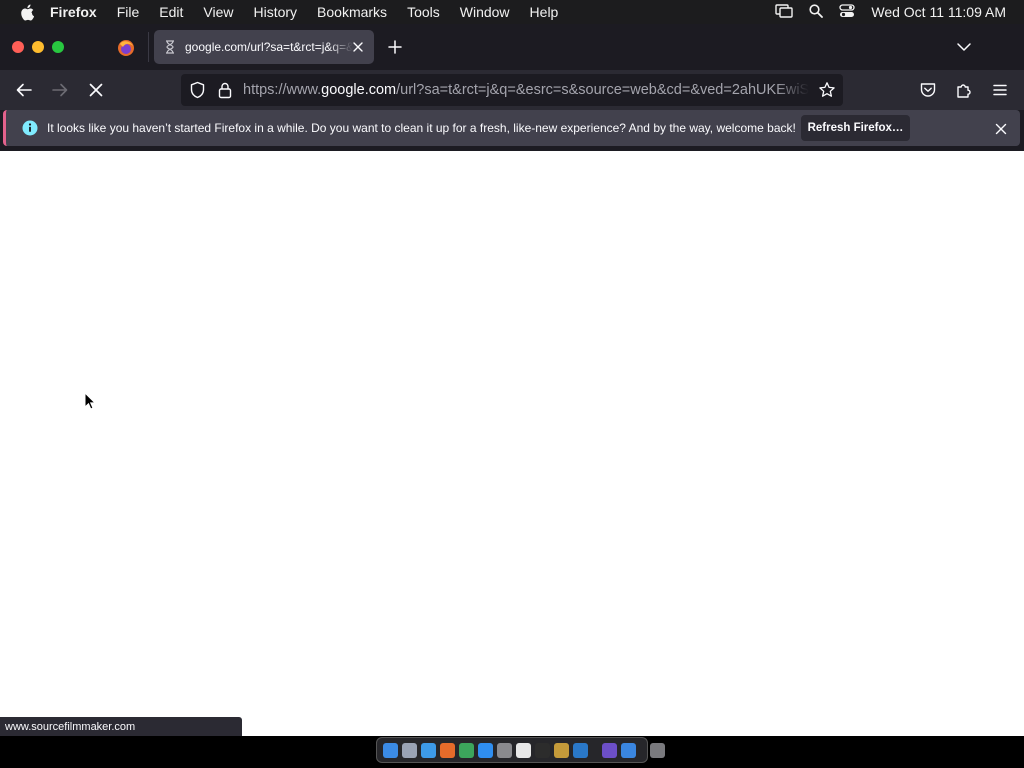 This screenshot has height=768, width=1024. I want to click on close-window-button, so click(18, 47).